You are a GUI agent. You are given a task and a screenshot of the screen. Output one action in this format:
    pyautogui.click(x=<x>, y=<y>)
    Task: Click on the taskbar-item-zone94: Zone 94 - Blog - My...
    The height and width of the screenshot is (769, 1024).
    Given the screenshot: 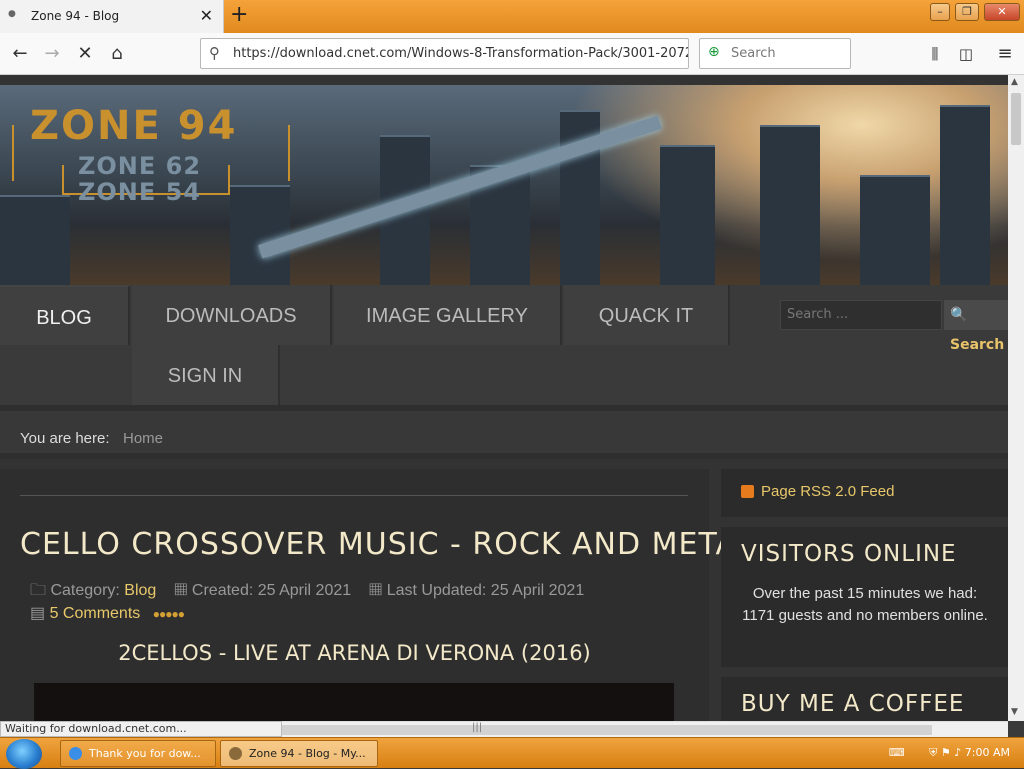 What is the action you would take?
    pyautogui.click(x=299, y=753)
    